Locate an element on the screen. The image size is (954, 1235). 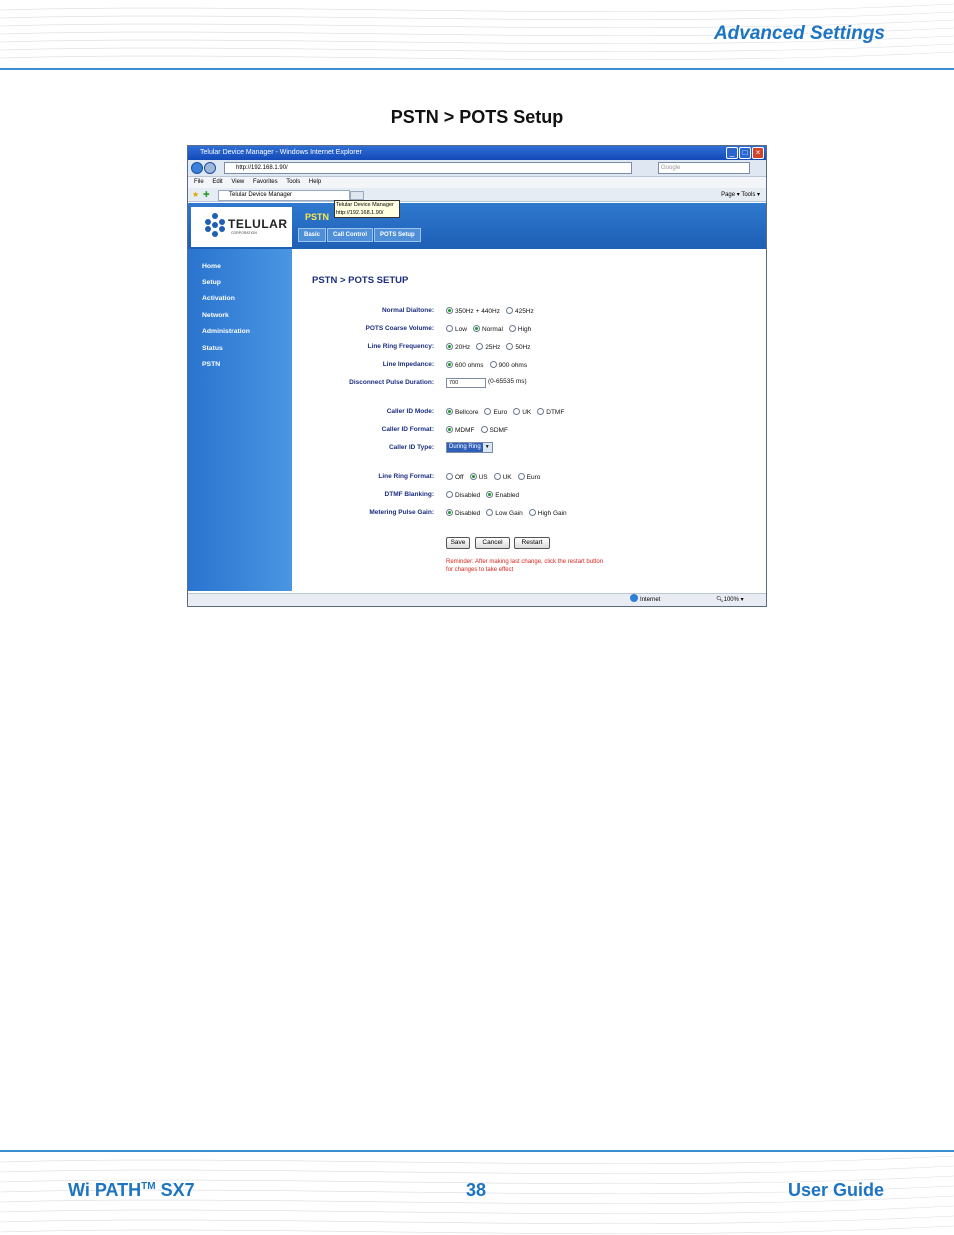
tab-call-control: Call Control is located at coordinates (350, 235).